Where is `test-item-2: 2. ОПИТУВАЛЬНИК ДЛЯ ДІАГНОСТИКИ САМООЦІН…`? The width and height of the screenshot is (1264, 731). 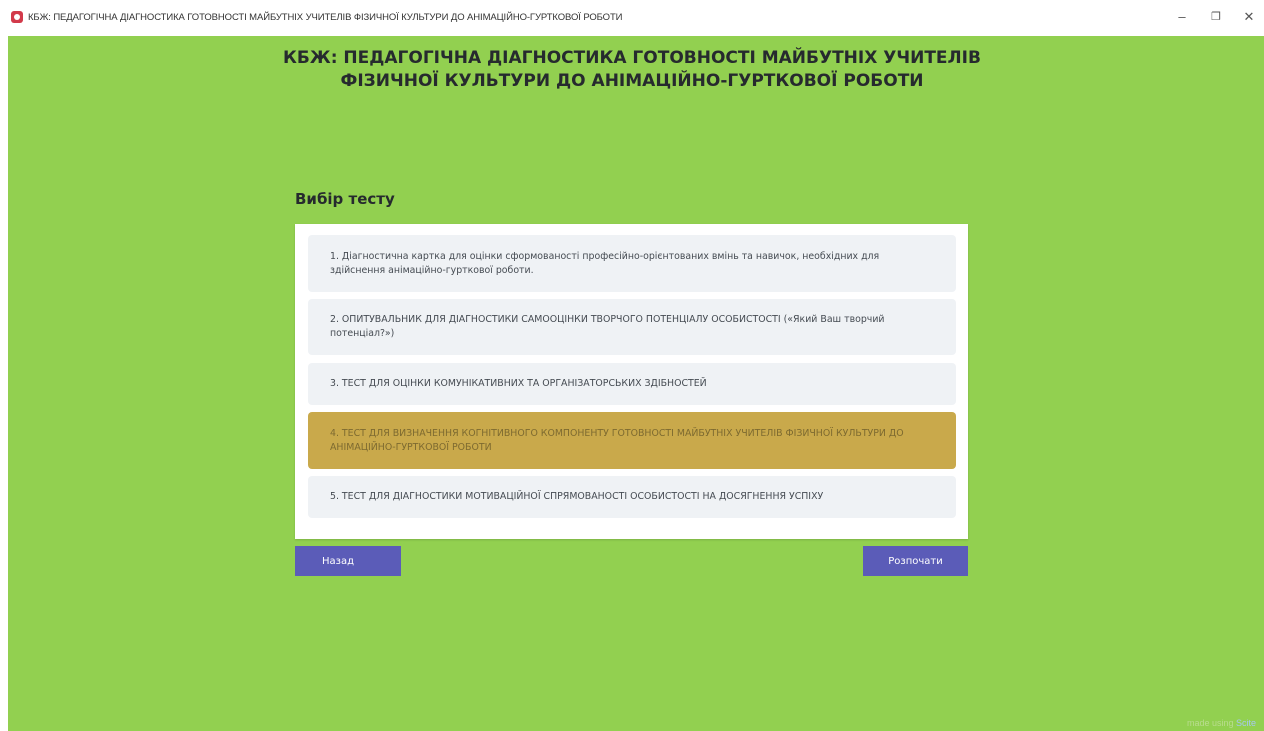 test-item-2: 2. ОПИТУВАЛЬНИК ДЛЯ ДІАГНОСТИКИ САМООЦІН… is located at coordinates (632, 327).